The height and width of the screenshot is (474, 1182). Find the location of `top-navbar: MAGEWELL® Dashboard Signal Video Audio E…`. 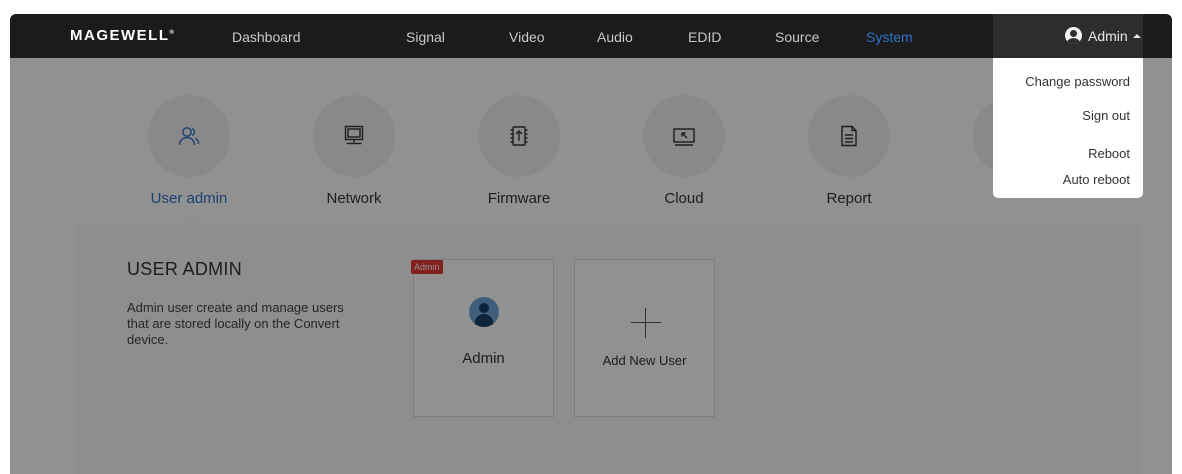

top-navbar: MAGEWELL® Dashboard Signal Video Audio E… is located at coordinates (591, 36).